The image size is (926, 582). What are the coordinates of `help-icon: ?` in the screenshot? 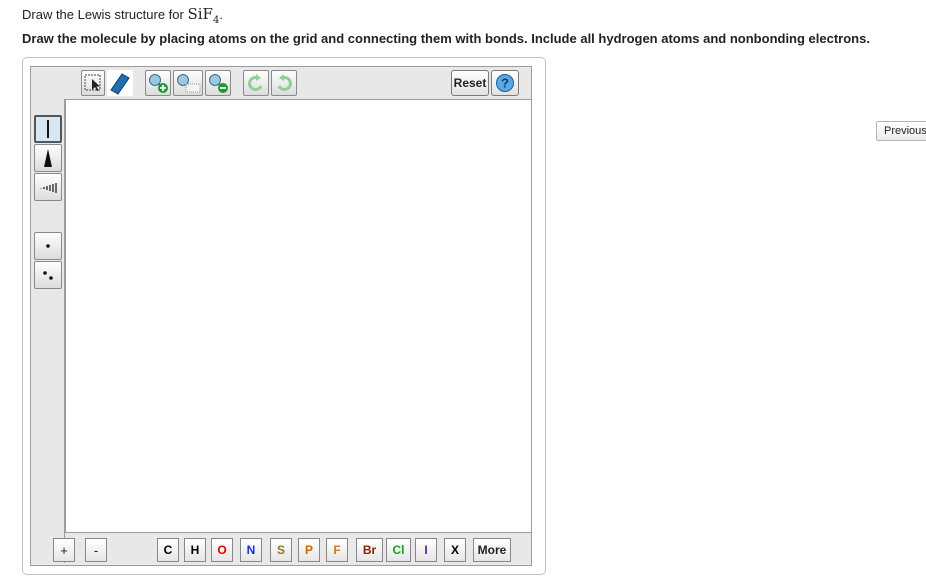 It's located at (505, 83).